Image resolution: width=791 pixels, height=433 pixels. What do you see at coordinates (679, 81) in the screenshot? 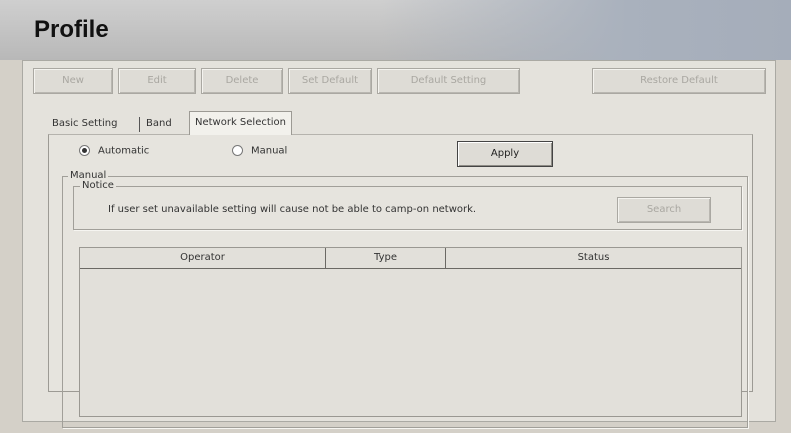
I see `restore-default-button: Restore Default` at bounding box center [679, 81].